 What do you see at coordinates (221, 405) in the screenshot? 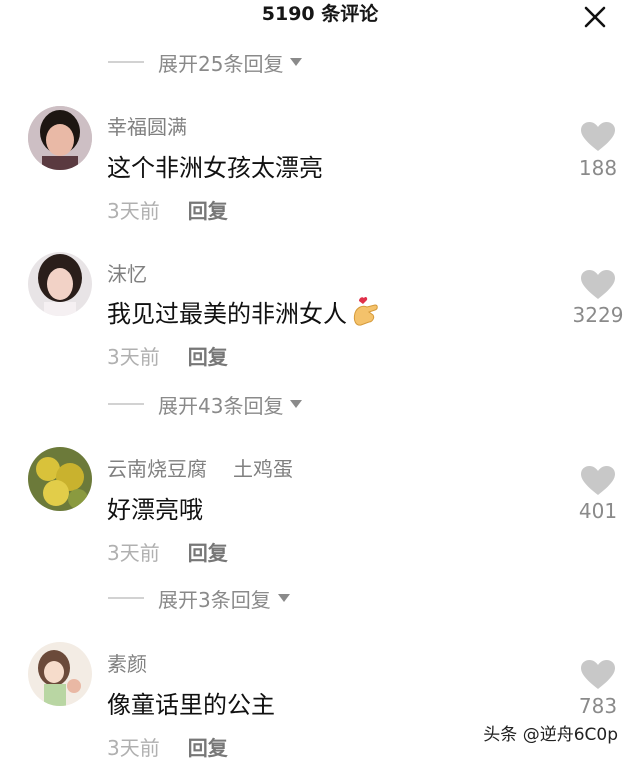
I see `expand-replies-label: 展开43条回复` at bounding box center [221, 405].